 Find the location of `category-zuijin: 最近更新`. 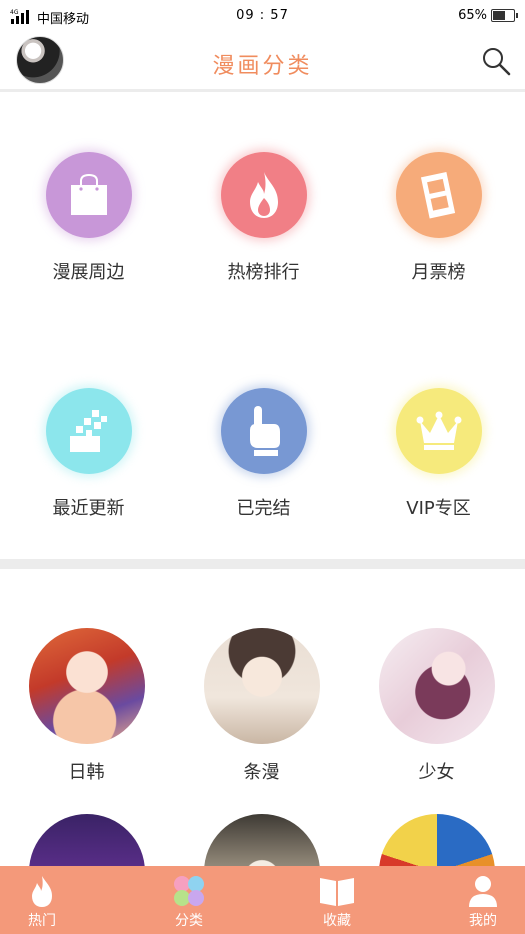

category-zuijin: 最近更新 is located at coordinates (88, 454).